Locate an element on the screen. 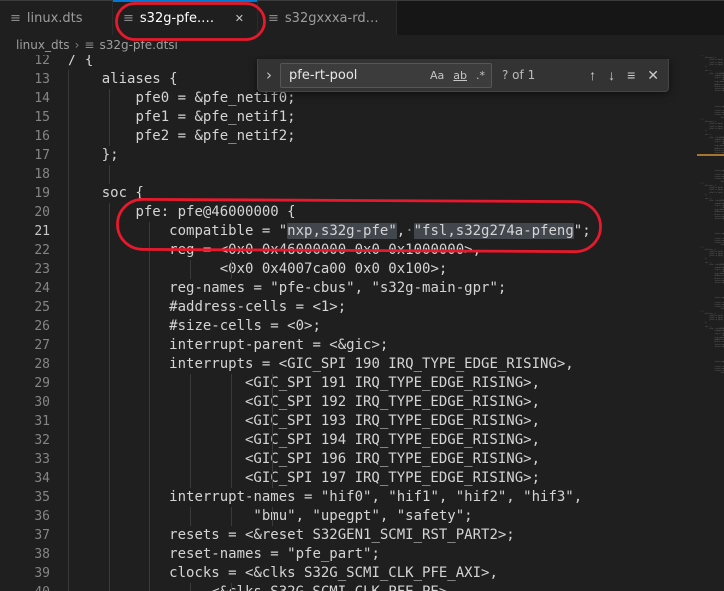  code-line: 40 <&clks S32G_SCMI_CLK_PFE_PE> is located at coordinates (362, 587).